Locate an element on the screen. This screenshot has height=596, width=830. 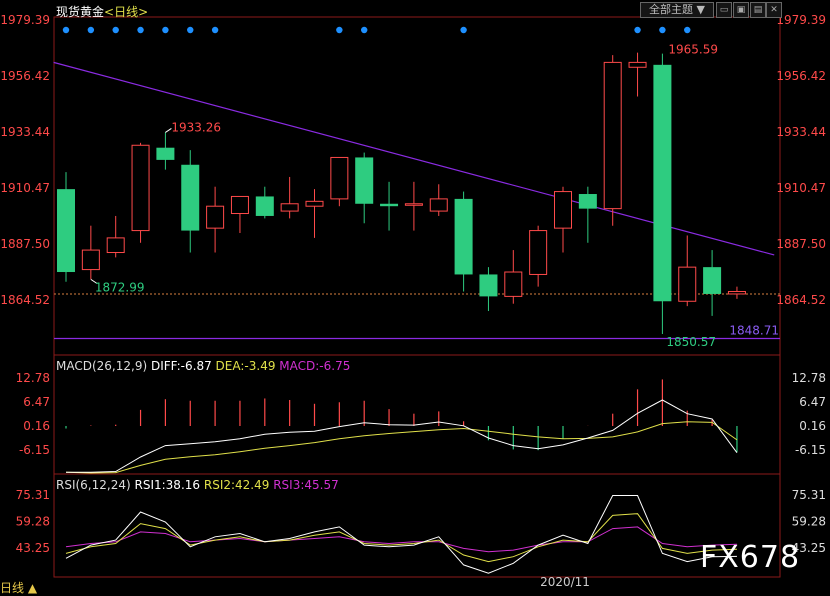
rsi1-value: RSI1:38.16 is located at coordinates (167, 485).